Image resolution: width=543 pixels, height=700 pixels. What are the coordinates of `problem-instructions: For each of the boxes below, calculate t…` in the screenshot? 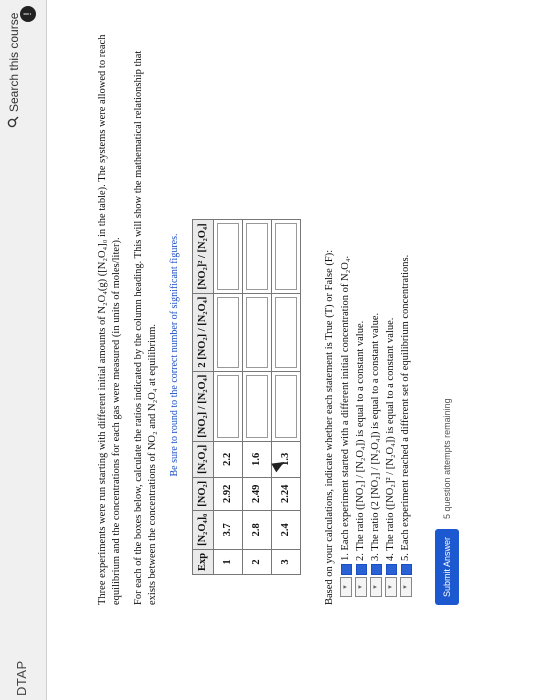 It's located at (145, 327).